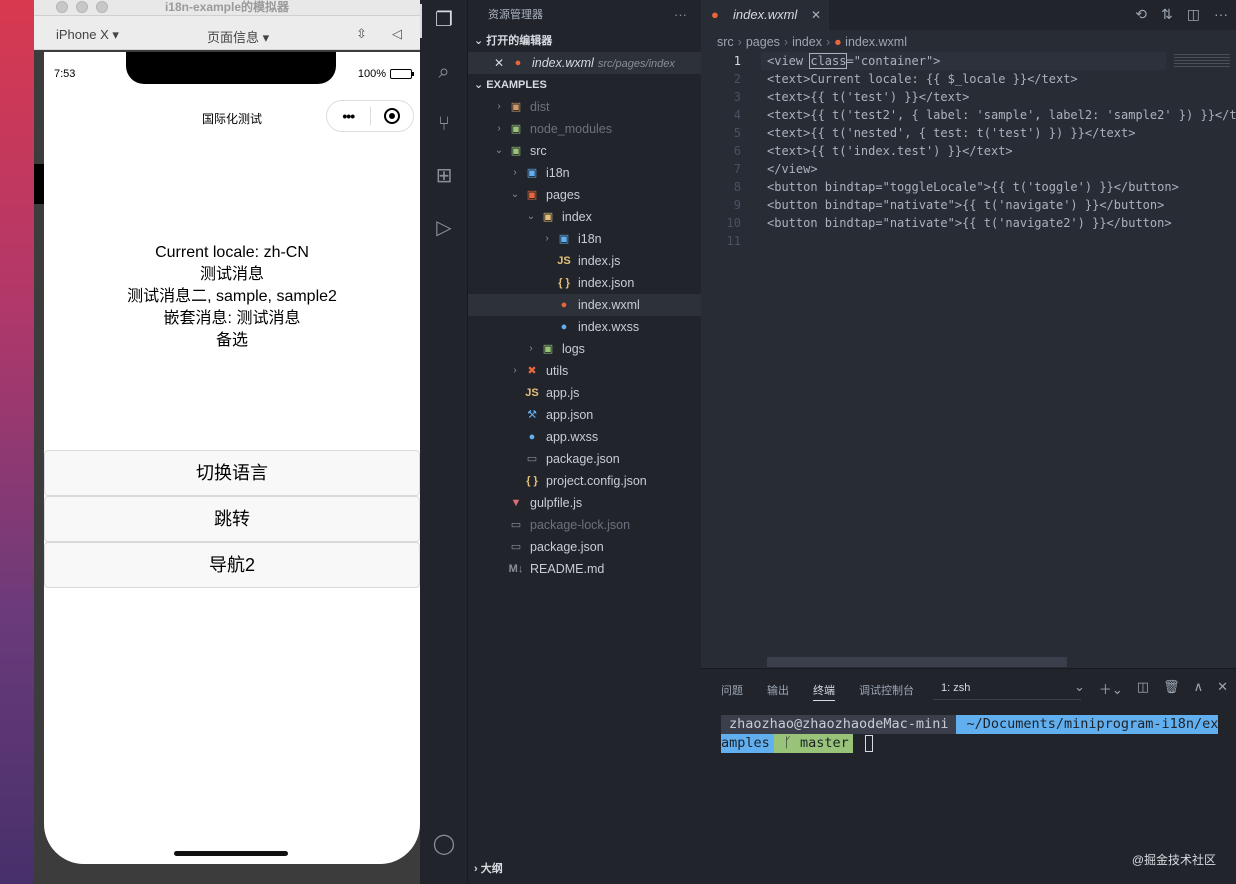  Describe the element at coordinates (499, 63) in the screenshot. I see `close-editor-icon: ✕` at that location.